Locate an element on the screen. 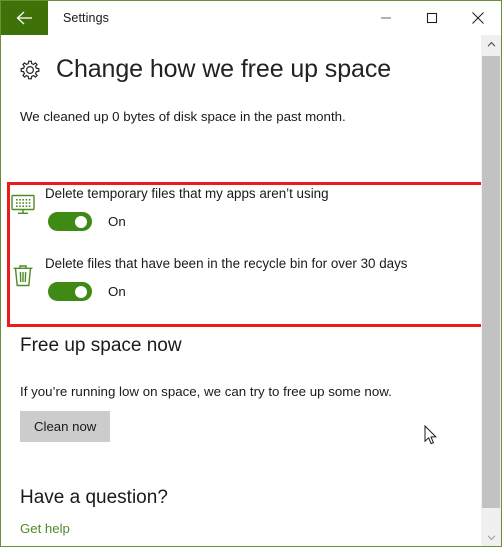 This screenshot has width=502, height=547. gear-icon is located at coordinates (30, 70).